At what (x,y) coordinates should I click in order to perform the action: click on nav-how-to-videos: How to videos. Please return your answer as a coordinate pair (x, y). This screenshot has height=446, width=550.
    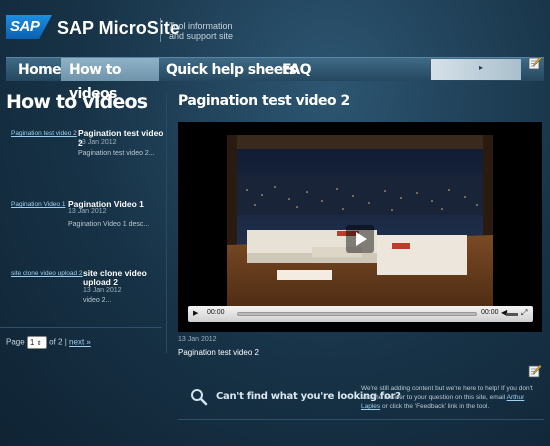
    Looking at the image, I should click on (110, 80).